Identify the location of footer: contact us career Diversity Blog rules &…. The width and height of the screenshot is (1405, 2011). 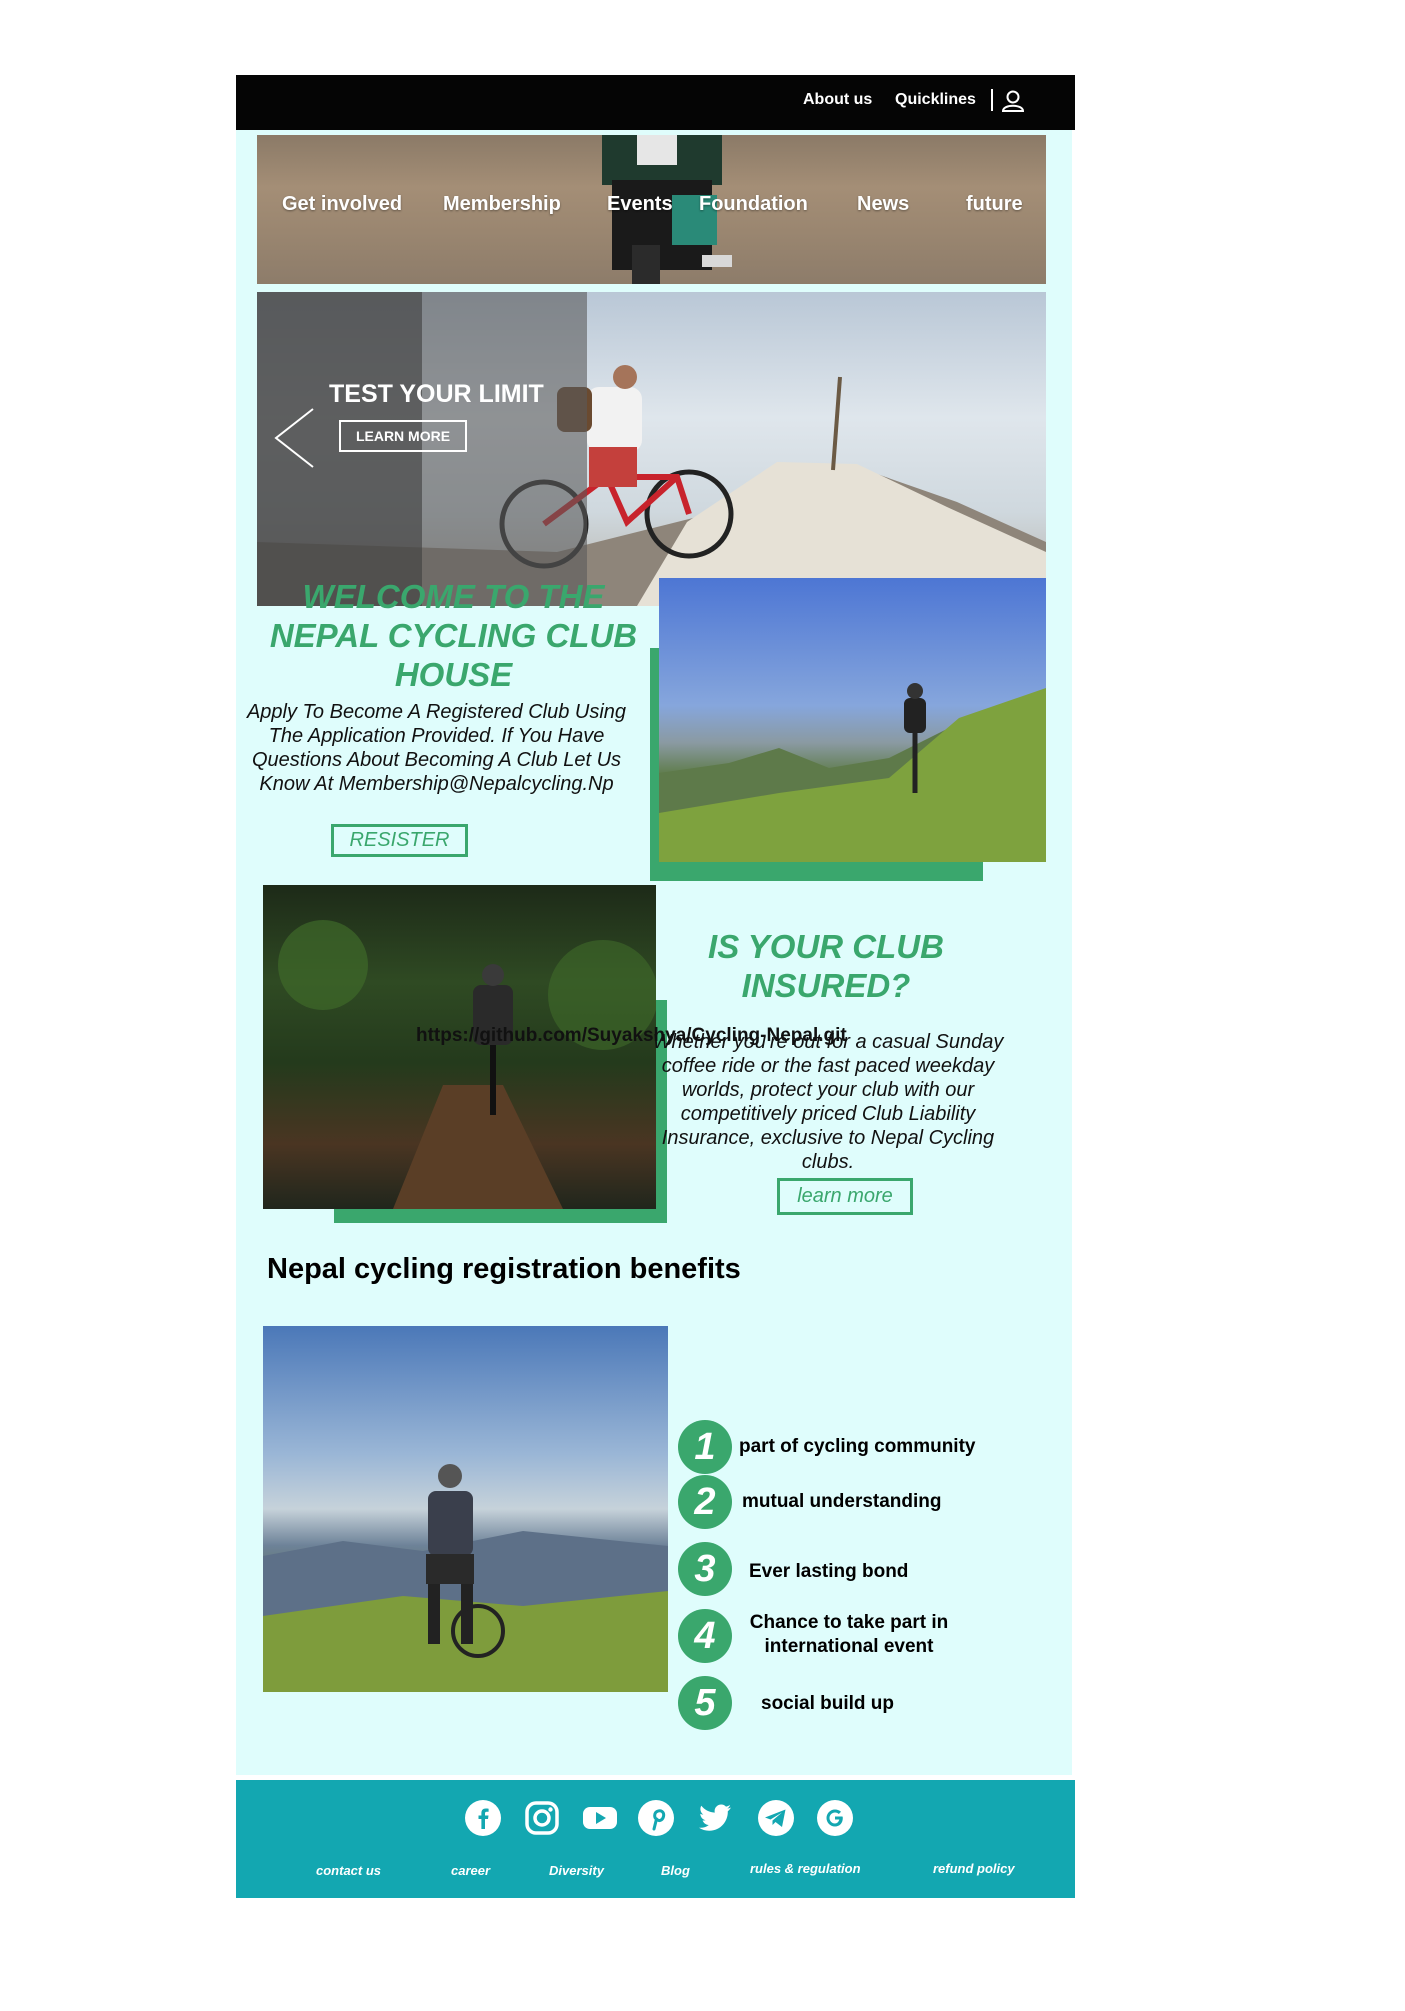
(655, 1839).